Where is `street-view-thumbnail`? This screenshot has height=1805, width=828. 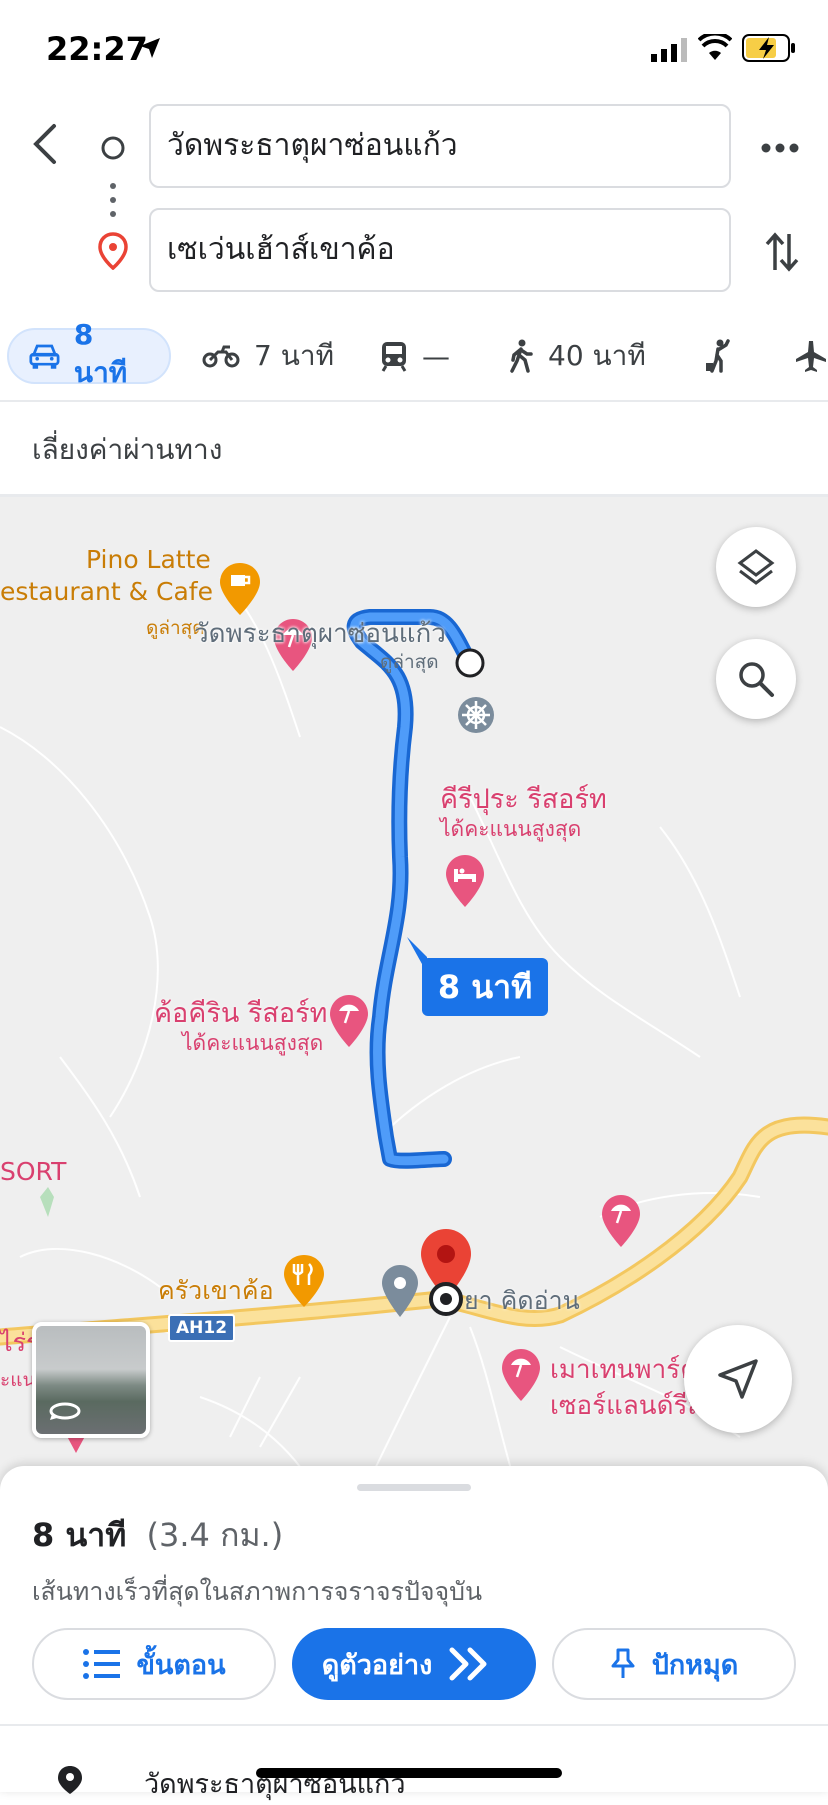
street-view-thumbnail is located at coordinates (91, 1380).